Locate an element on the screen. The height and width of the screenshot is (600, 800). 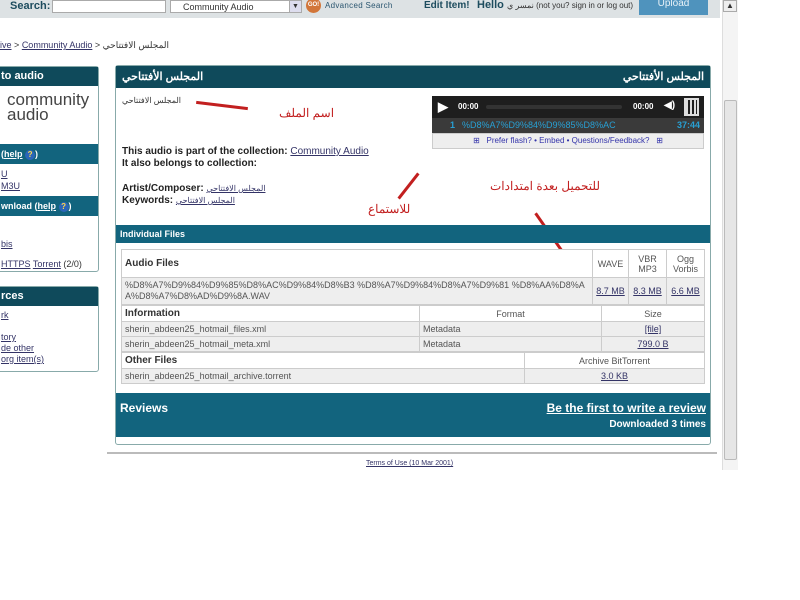
format-header: Format is located at coordinates (510, 313).